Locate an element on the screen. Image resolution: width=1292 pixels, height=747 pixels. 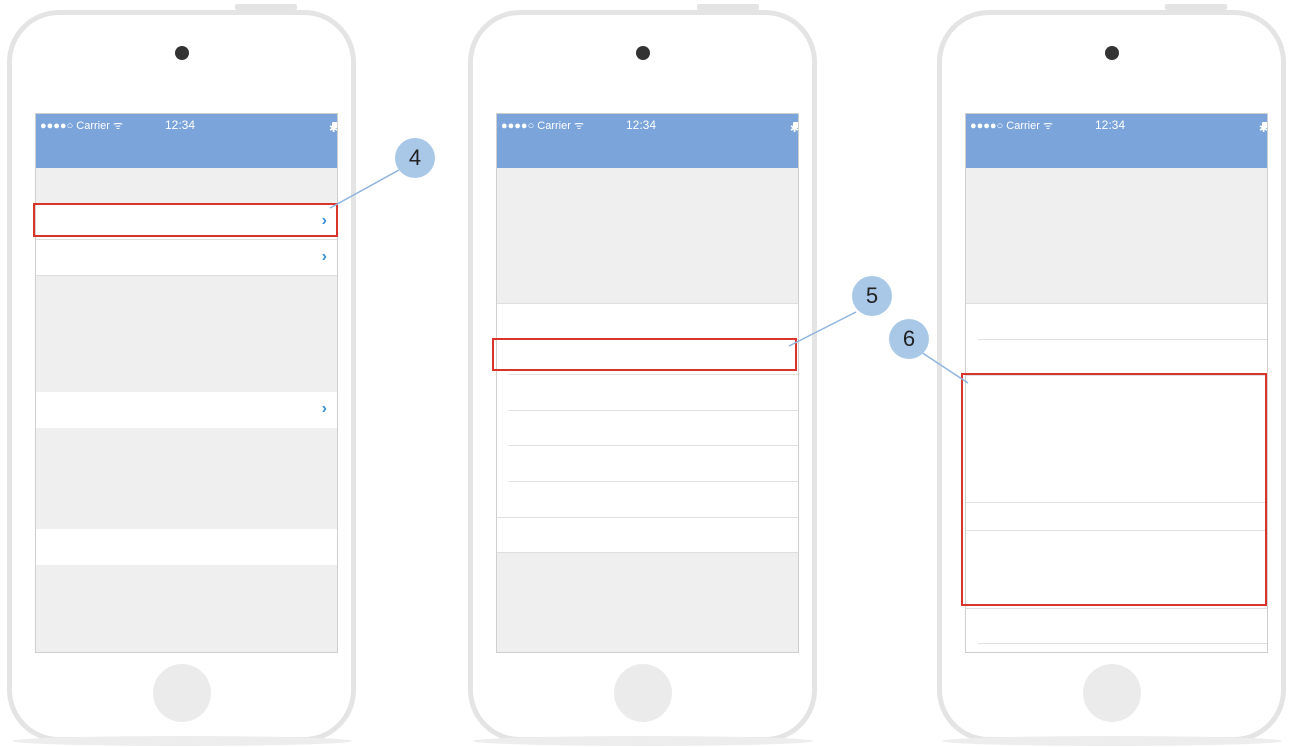
callout-badge-5: 5 is located at coordinates (872, 296).